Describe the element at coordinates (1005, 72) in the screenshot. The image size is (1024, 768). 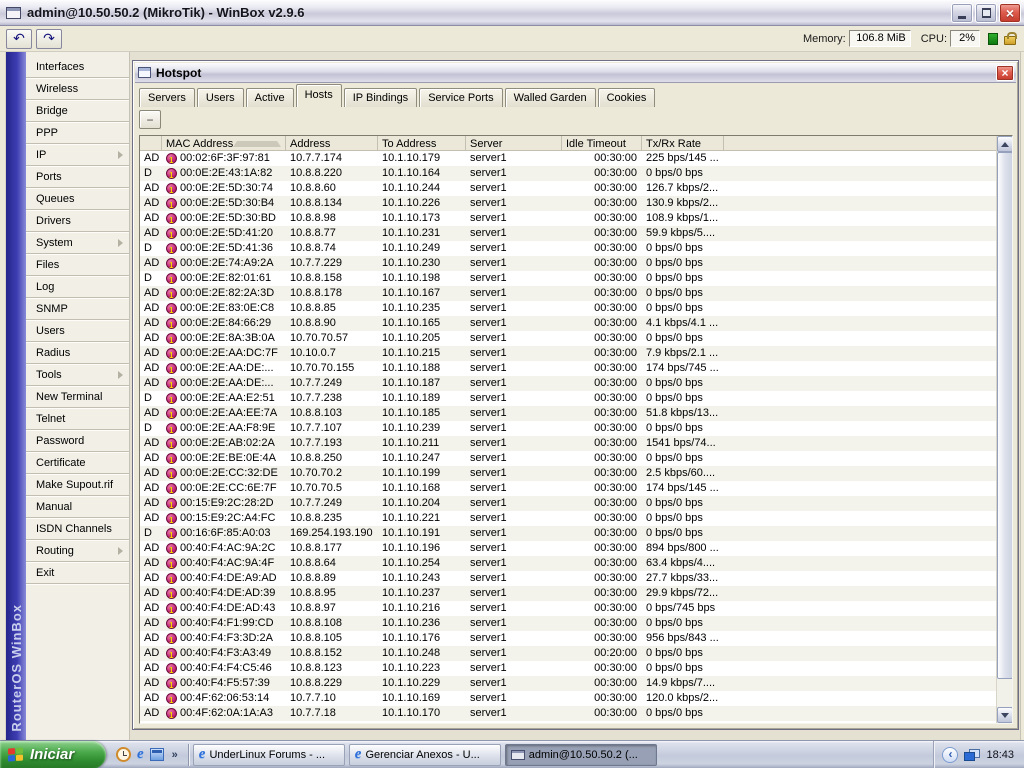
I see `hotspot-close-button: ×` at that location.